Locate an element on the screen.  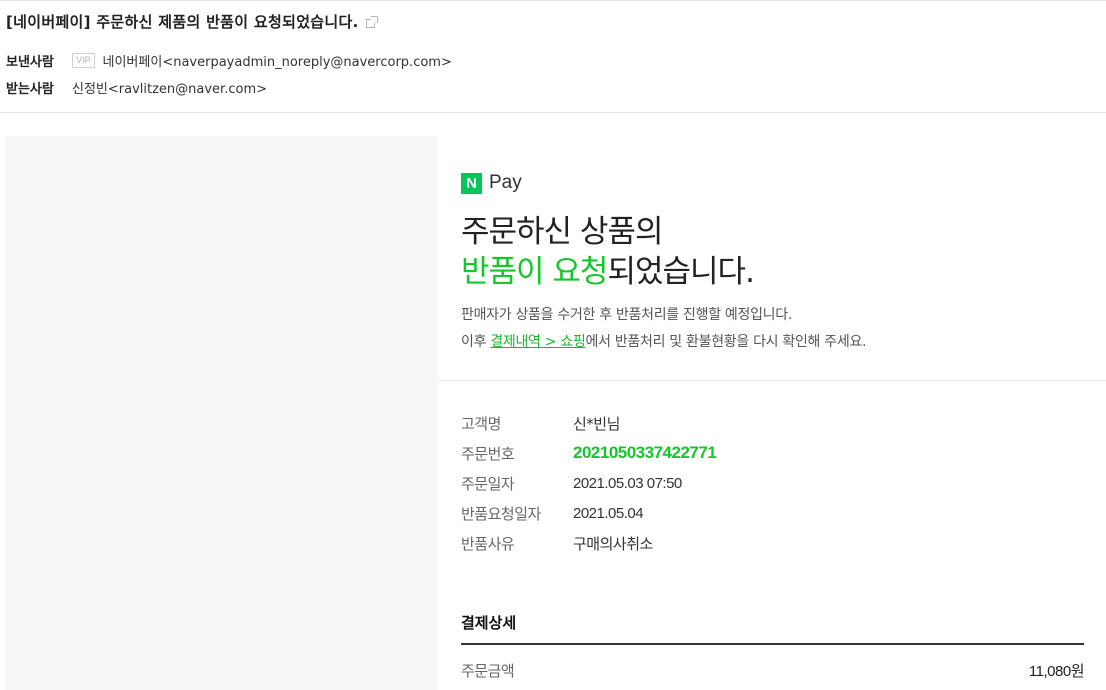
payment-history-link: 결제내역 > 쇼핑 is located at coordinates (538, 342).